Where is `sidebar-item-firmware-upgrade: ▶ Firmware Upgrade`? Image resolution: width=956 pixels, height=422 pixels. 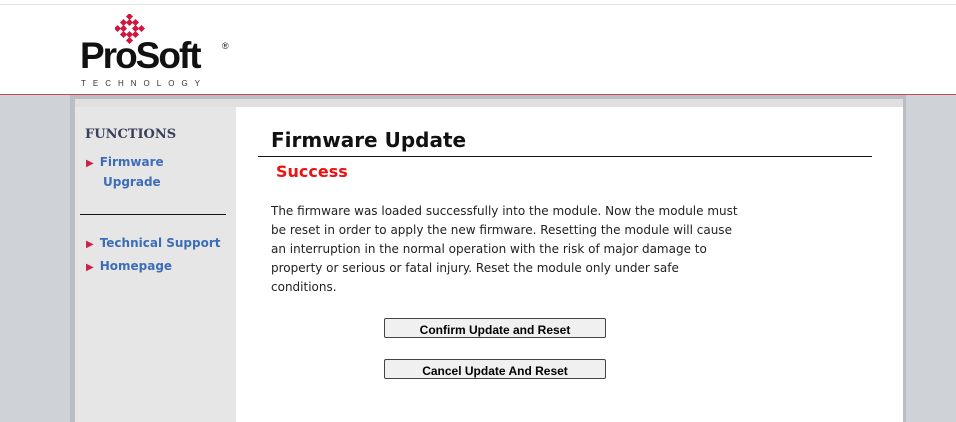
sidebar-item-firmware-upgrade: ▶ Firmware Upgrade is located at coordinates (125, 172).